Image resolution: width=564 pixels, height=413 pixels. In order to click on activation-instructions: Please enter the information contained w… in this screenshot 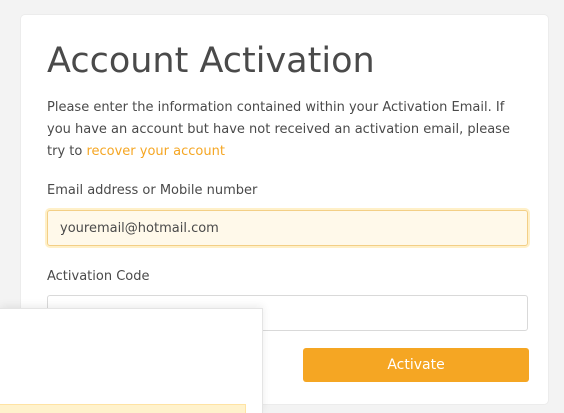, I will do `click(287, 130)`.